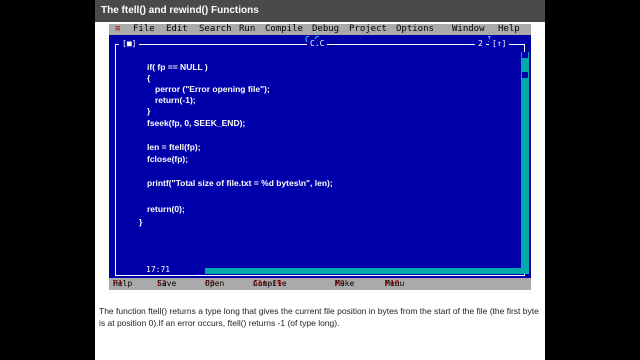  Describe the element at coordinates (525, 75) in the screenshot. I see `scroll-thumb` at that location.